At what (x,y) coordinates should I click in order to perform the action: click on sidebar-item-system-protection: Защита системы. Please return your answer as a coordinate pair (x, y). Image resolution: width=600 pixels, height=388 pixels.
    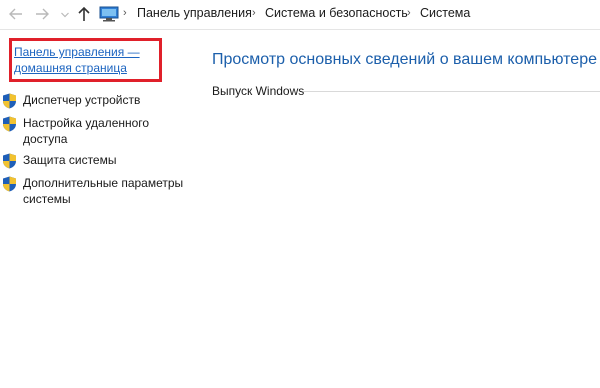
    Looking at the image, I should click on (102, 161).